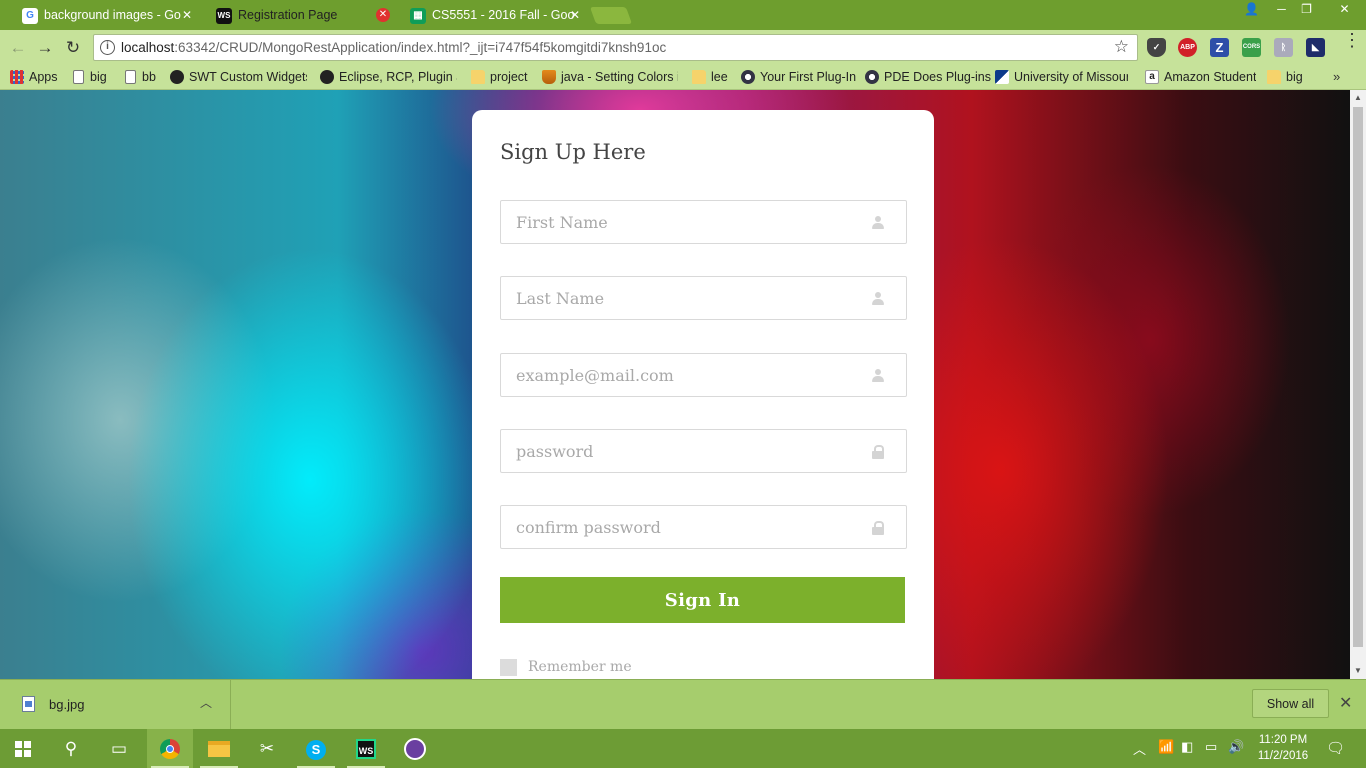 This screenshot has height=768, width=1366. Describe the element at coordinates (1166, 747) in the screenshot. I see `wifi-icon: 📶` at that location.